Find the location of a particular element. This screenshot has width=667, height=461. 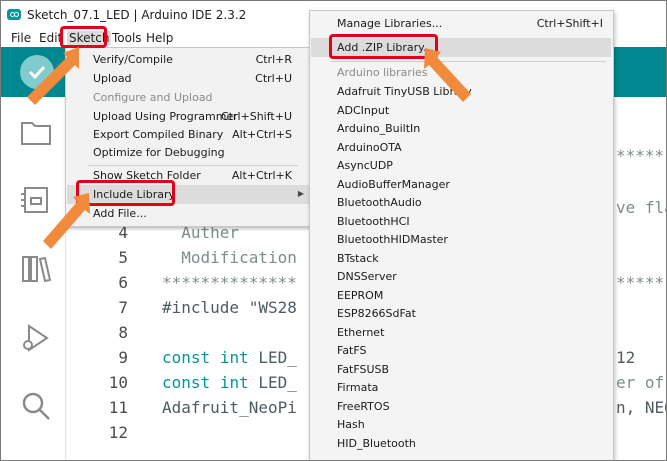

menu-help: Help is located at coordinates (159, 38).